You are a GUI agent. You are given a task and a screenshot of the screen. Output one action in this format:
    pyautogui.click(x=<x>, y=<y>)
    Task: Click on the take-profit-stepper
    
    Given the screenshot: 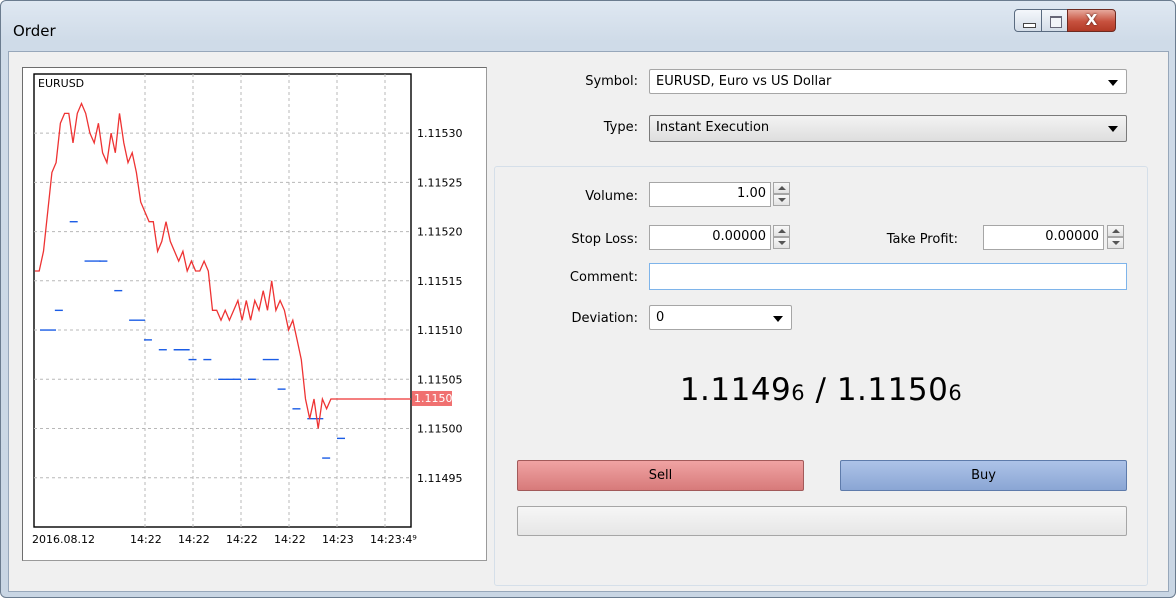 What is the action you would take?
    pyautogui.click(x=1115, y=237)
    